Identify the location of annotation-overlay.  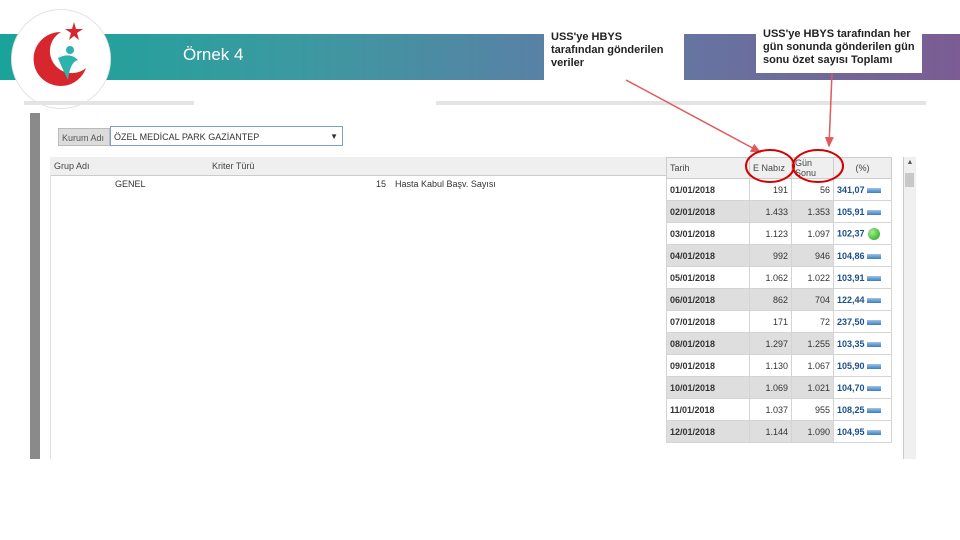
(734, 127).